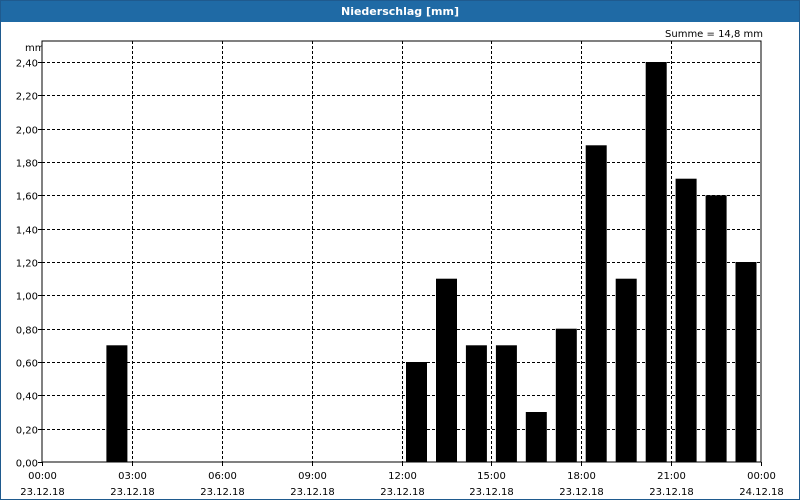 The image size is (800, 501). I want to click on y-tick-label: 0,40, so click(27, 397).